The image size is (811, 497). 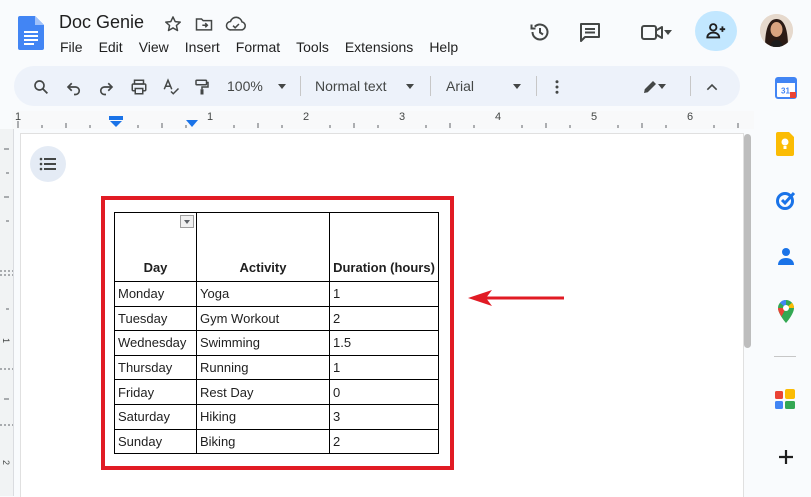 I want to click on menu-format: Format, so click(x=258, y=48).